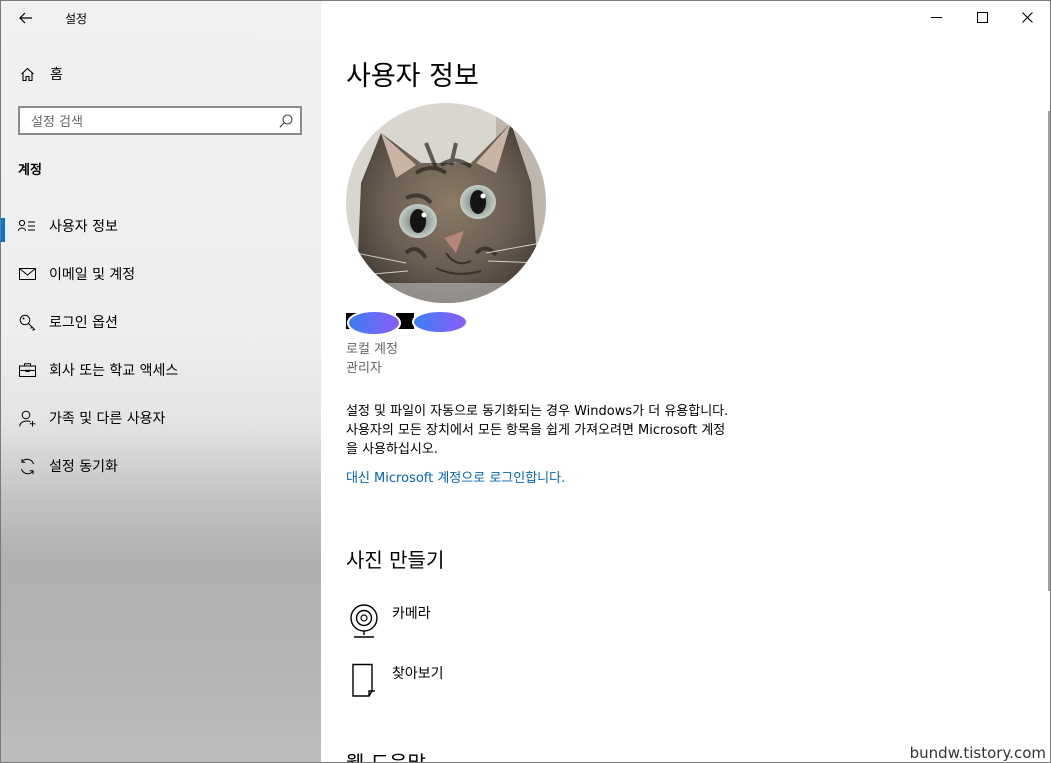 Image resolution: width=1051 pixels, height=763 pixels. Describe the element at coordinates (76, 19) in the screenshot. I see `app-title: 설정` at that location.